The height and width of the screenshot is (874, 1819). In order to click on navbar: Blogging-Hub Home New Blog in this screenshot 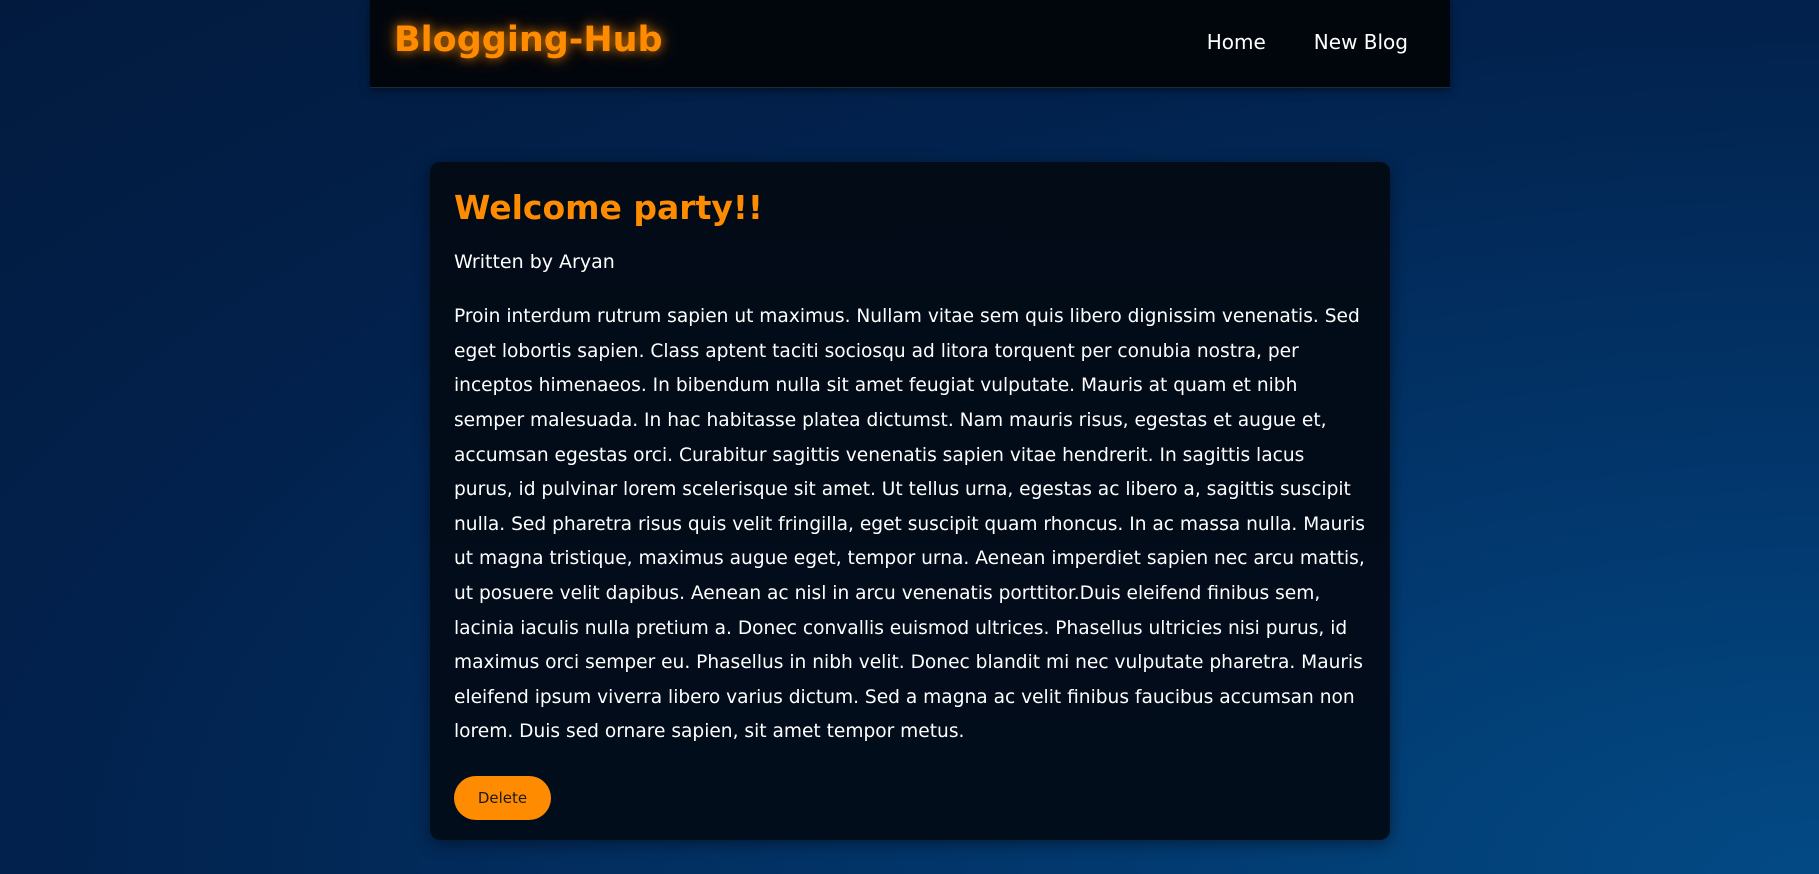, I will do `click(910, 44)`.